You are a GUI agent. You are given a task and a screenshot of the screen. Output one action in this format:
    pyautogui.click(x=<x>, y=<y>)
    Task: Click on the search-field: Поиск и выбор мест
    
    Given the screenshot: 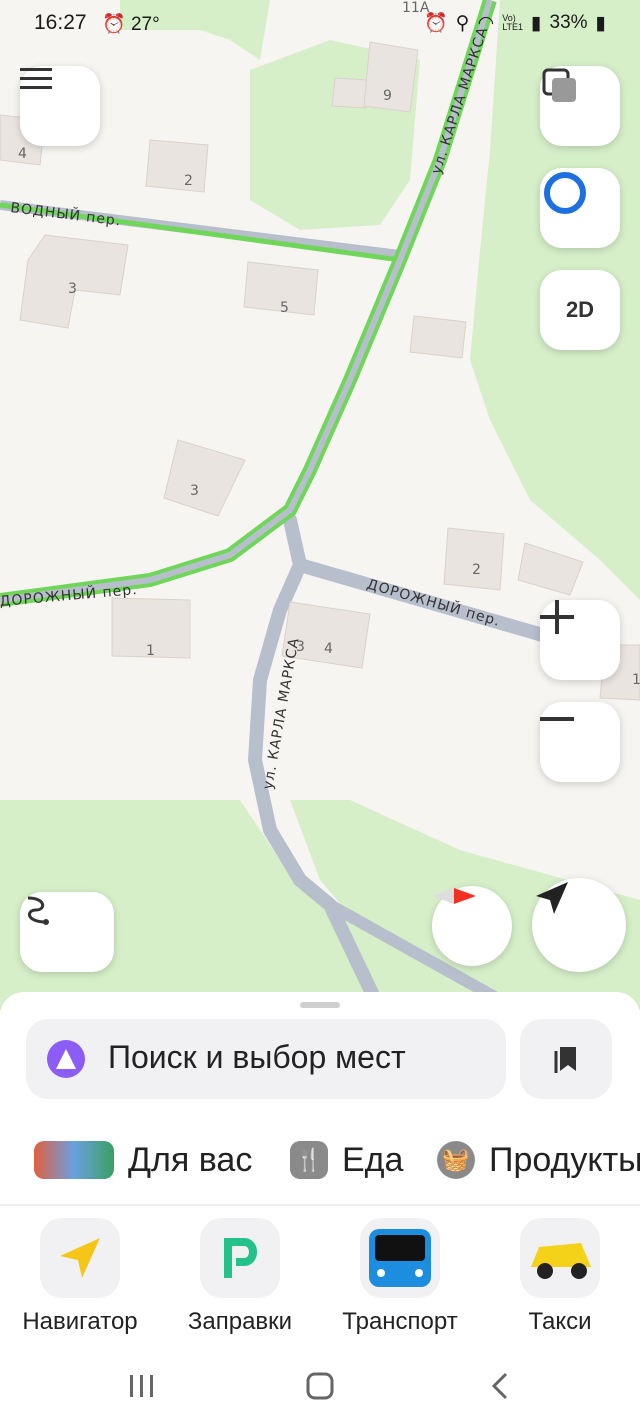 What is the action you would take?
    pyautogui.click(x=266, y=1059)
    